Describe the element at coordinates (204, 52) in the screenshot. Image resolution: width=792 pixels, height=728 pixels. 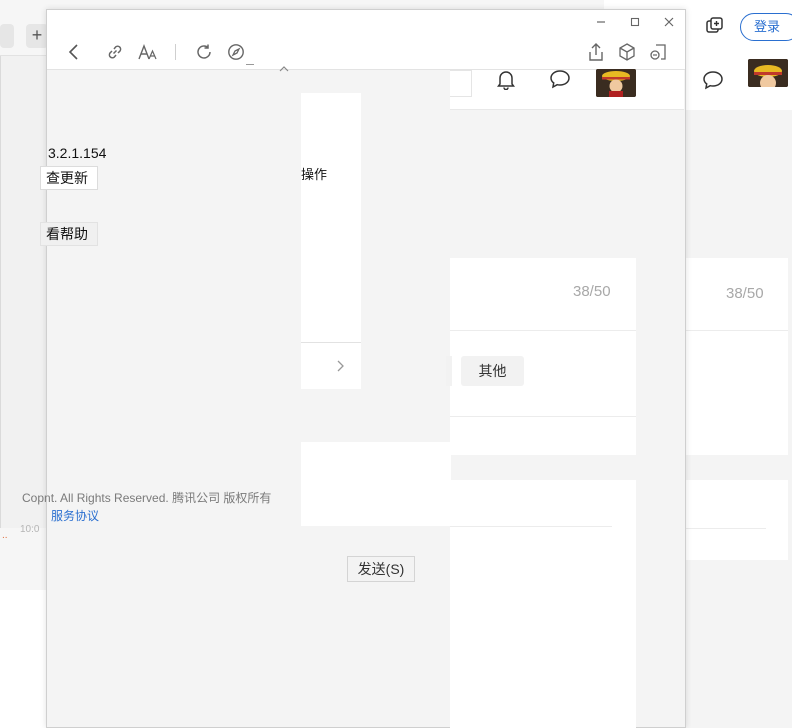
I see `refresh-icon` at that location.